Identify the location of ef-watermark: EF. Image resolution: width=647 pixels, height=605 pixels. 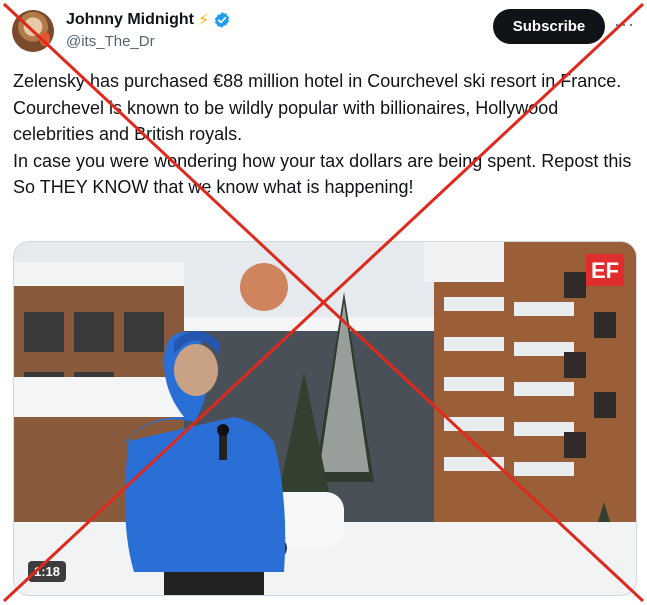
(605, 270).